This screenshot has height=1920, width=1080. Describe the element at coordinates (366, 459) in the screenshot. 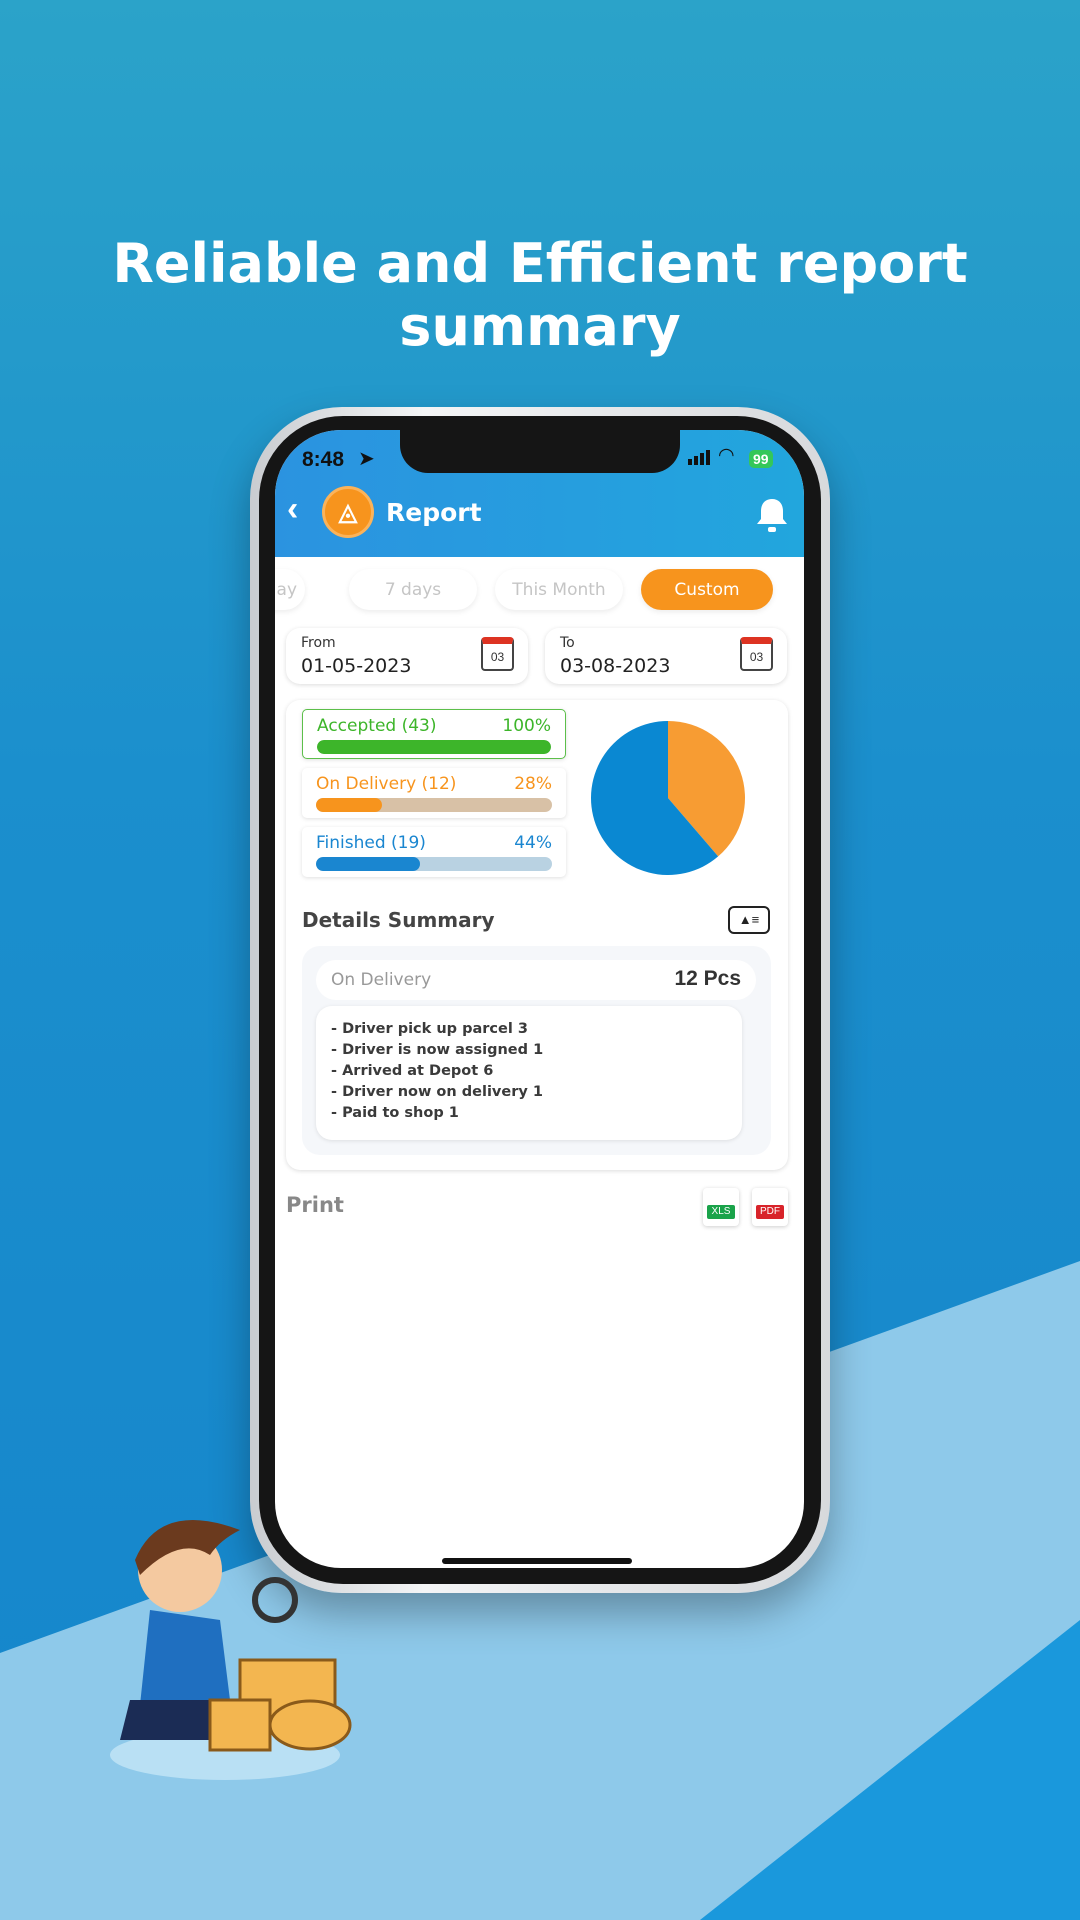

I see `location-arrow-icon: ➤` at that location.